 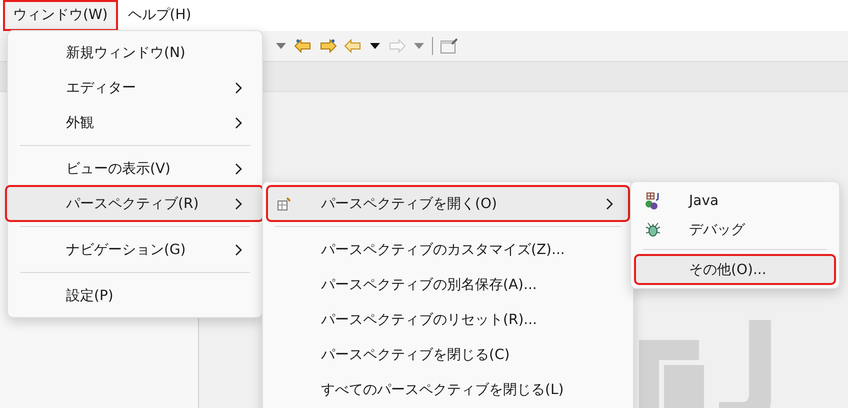 I want to click on menu-item: Java, so click(x=735, y=200).